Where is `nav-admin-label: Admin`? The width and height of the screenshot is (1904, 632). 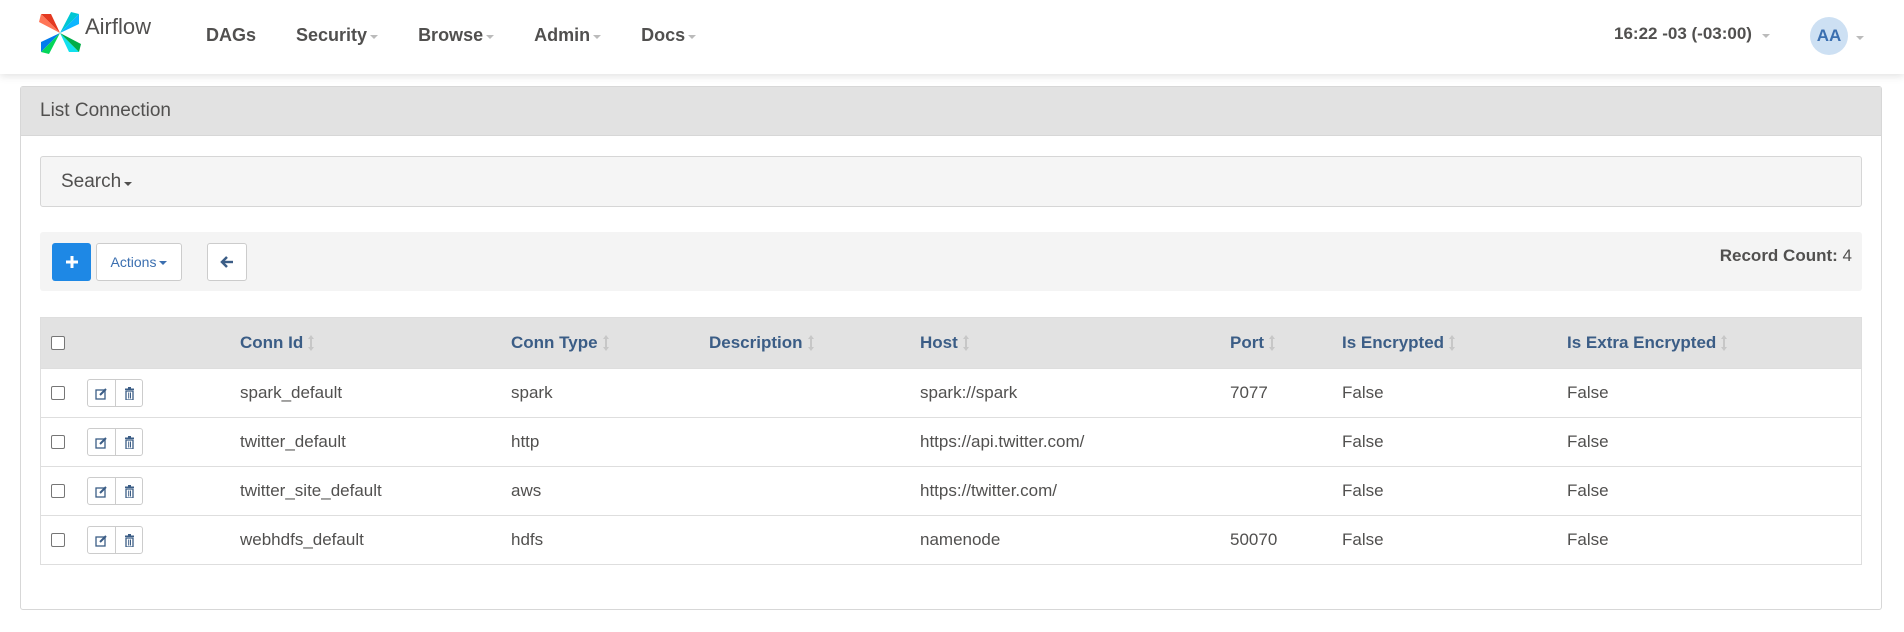
nav-admin-label: Admin is located at coordinates (562, 34).